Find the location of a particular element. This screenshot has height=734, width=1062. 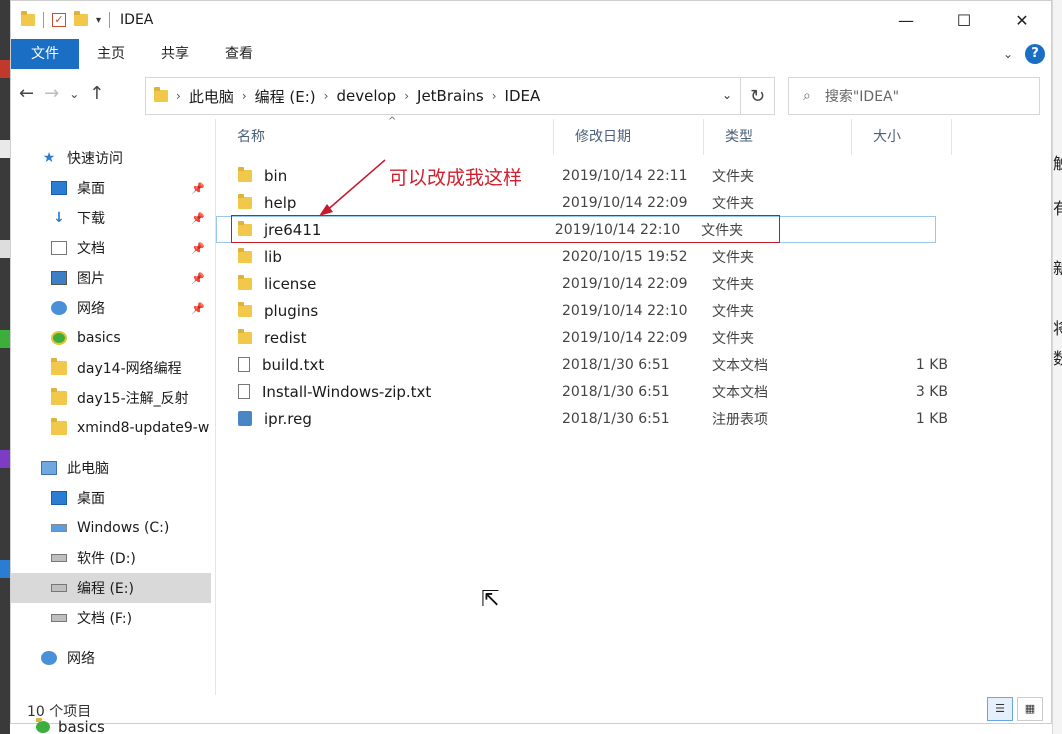

nav-drive-e: 编程 (E:) is located at coordinates (111, 588).